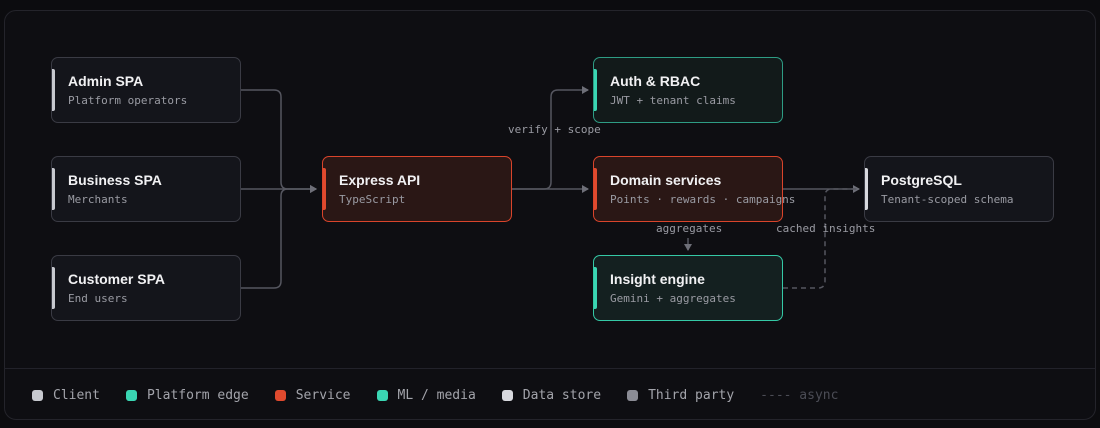 The height and width of the screenshot is (428, 1100). Describe the element at coordinates (657, 279) in the screenshot. I see `node-title: Insight engine` at that location.